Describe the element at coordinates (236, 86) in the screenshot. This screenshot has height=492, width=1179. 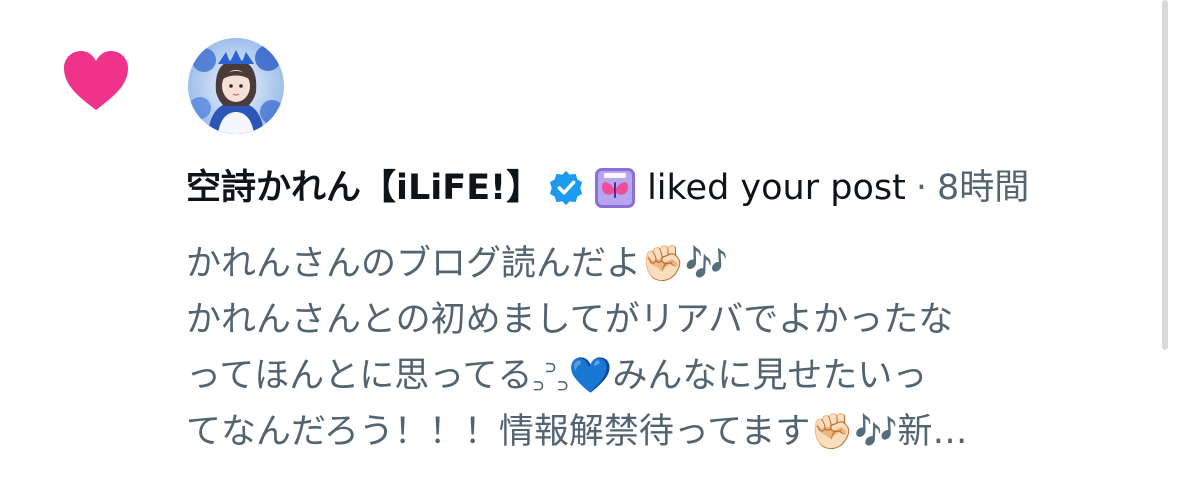
I see `user-avatar` at that location.